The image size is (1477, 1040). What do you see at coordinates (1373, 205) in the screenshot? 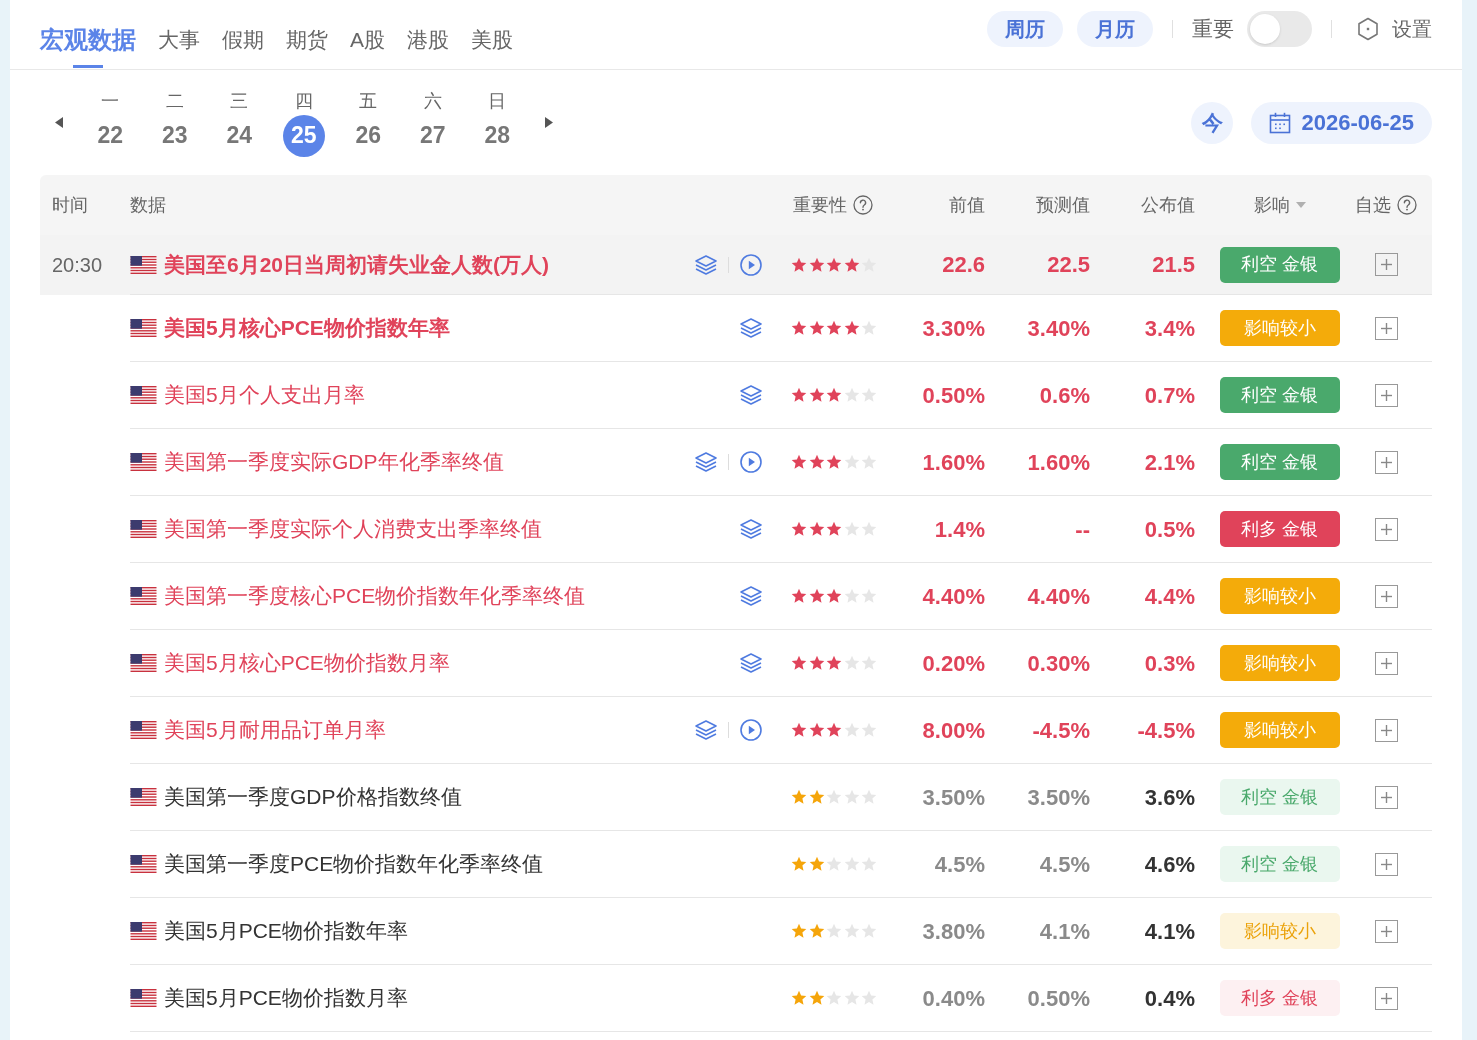
I see `column-header: 自选` at bounding box center [1373, 205].